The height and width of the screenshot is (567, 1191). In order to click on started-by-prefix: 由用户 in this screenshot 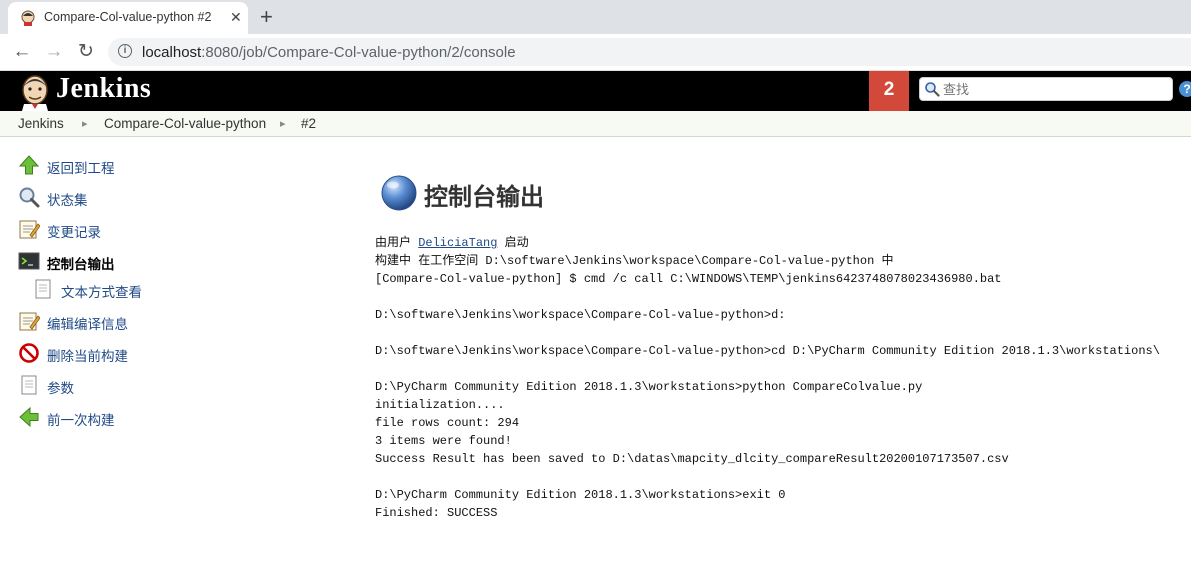, I will do `click(397, 243)`.